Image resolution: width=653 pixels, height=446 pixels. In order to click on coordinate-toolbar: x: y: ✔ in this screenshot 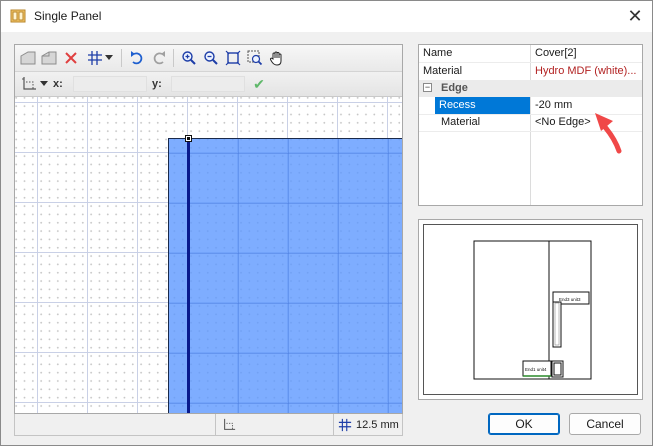, I will do `click(208, 84)`.